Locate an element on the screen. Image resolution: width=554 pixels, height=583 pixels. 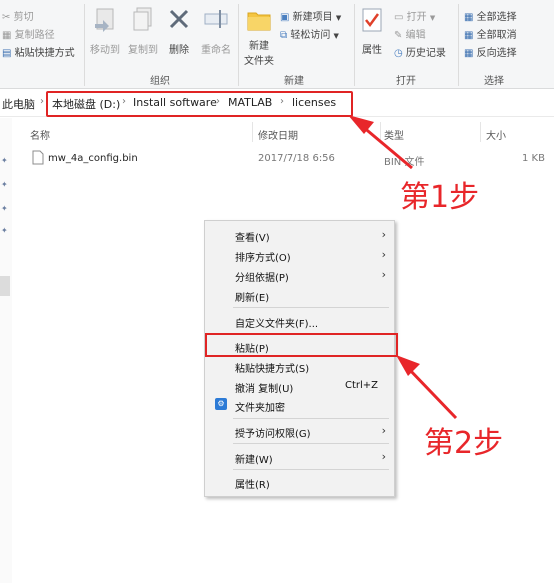
step2-label: 第2步 is located at coordinates (464, 443).